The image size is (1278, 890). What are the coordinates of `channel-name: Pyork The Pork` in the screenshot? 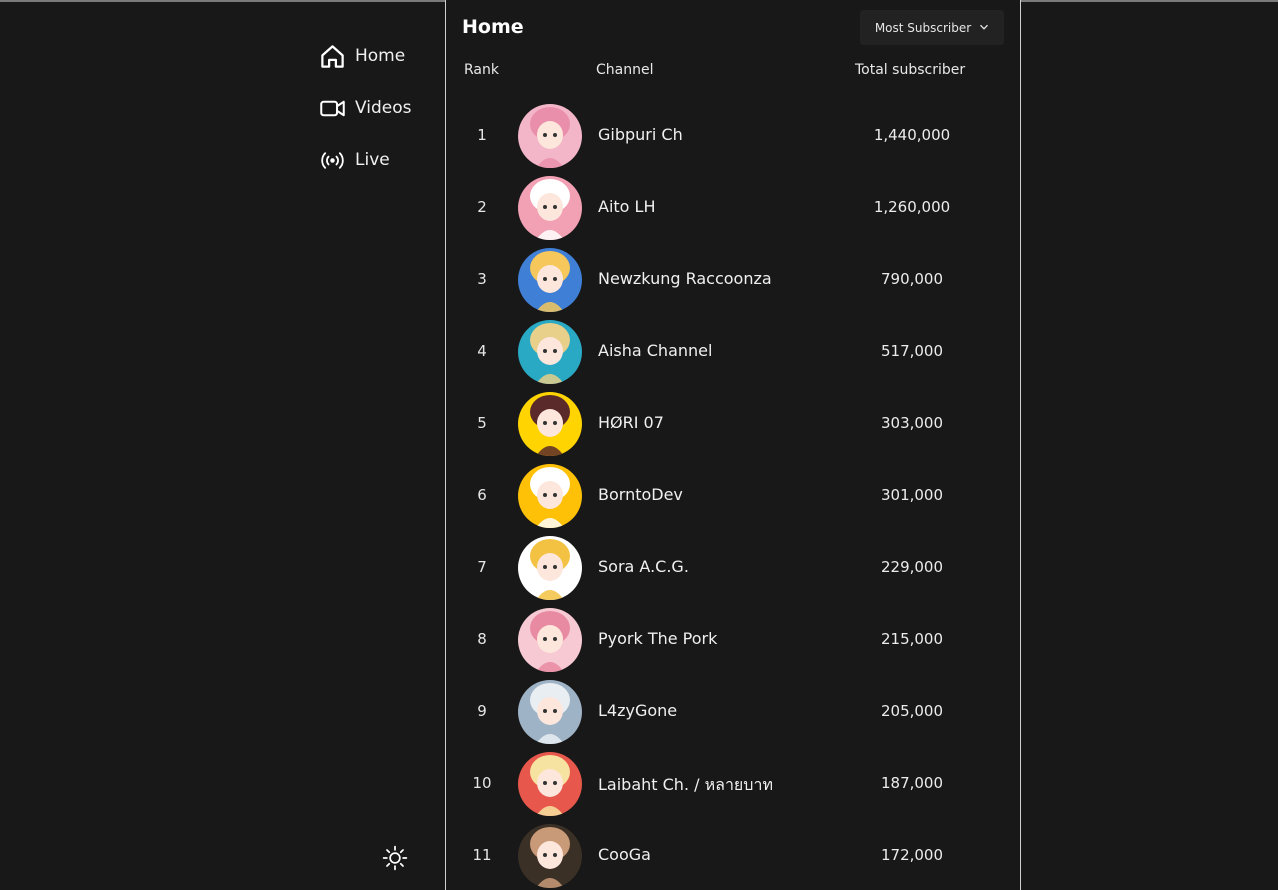 It's located at (657, 638).